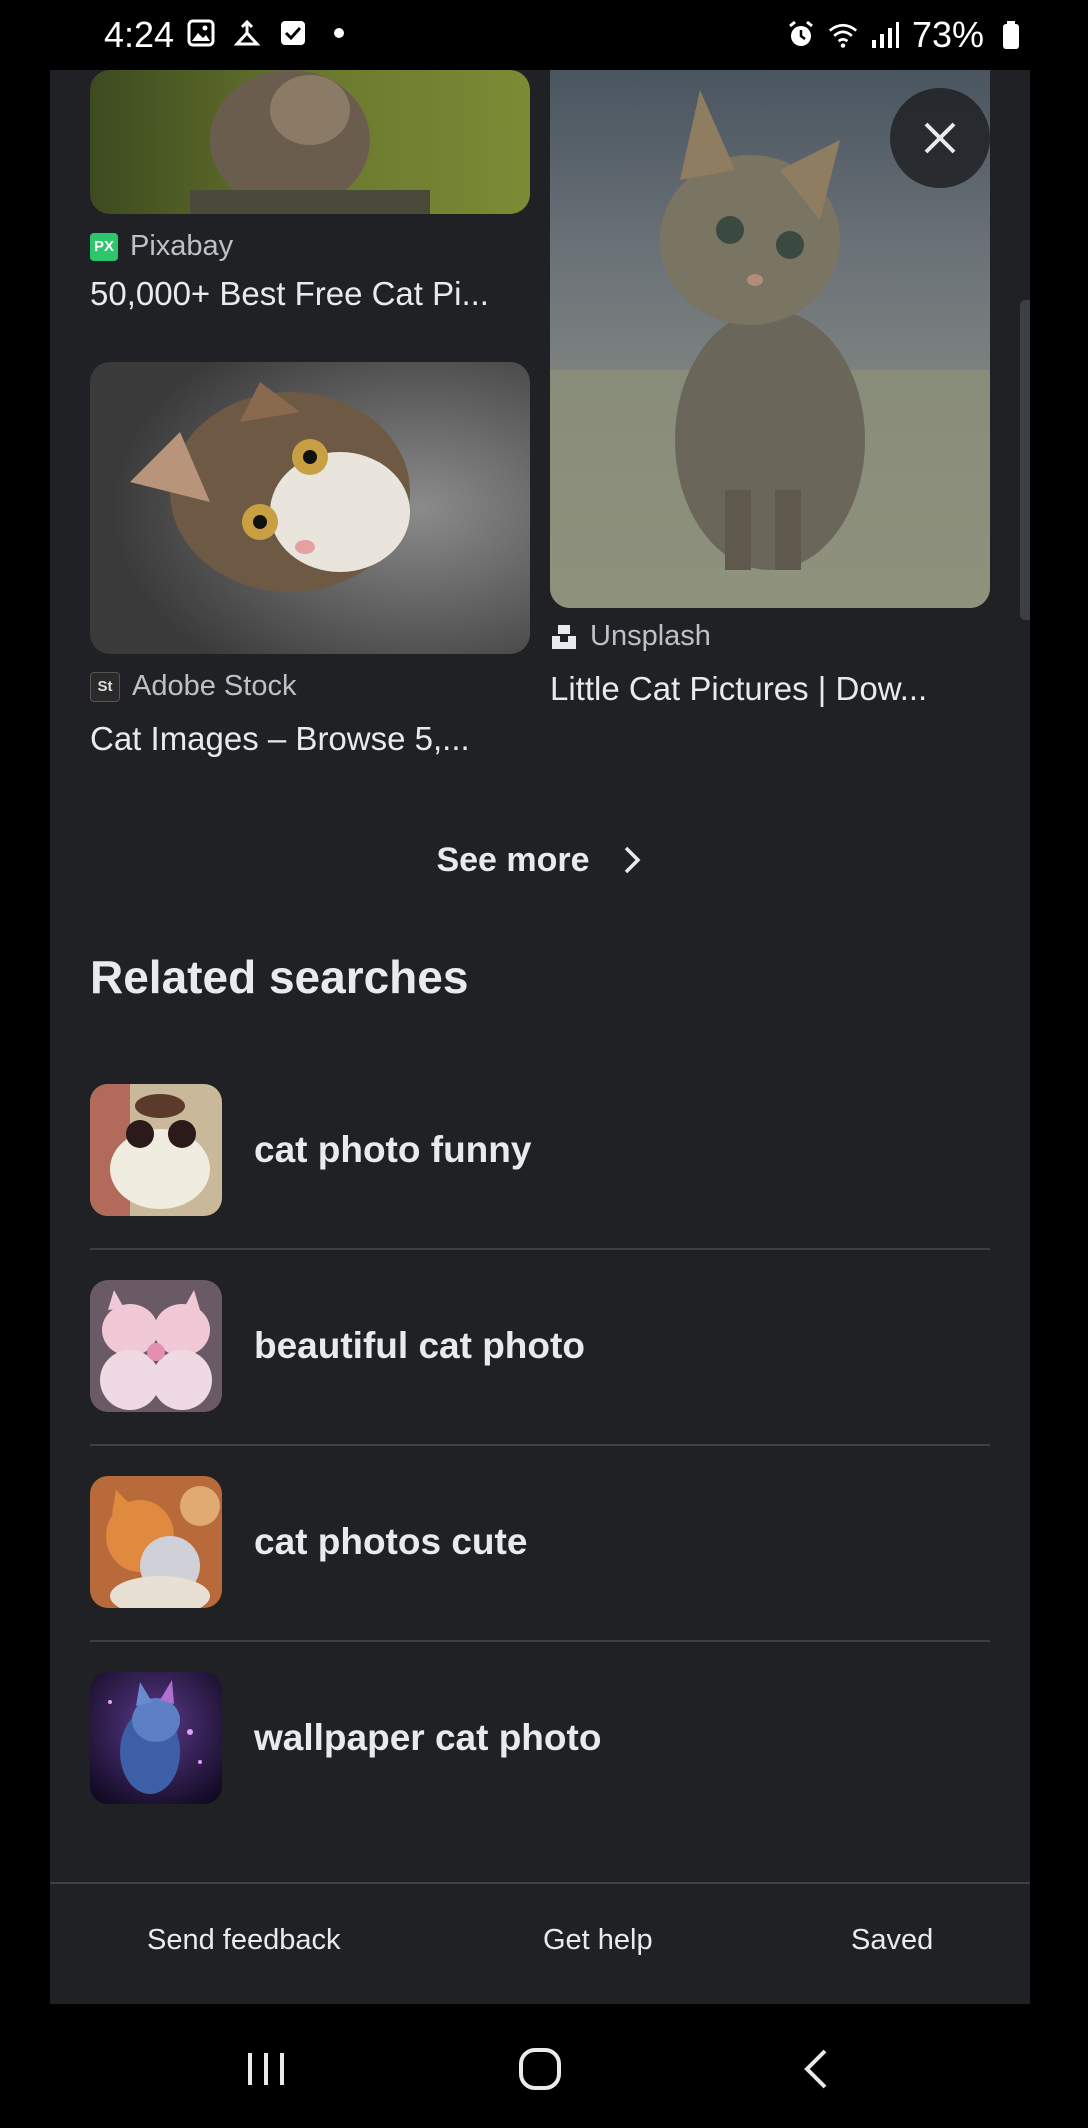  What do you see at coordinates (650, 636) in the screenshot?
I see `result-source-label: Unsplash` at bounding box center [650, 636].